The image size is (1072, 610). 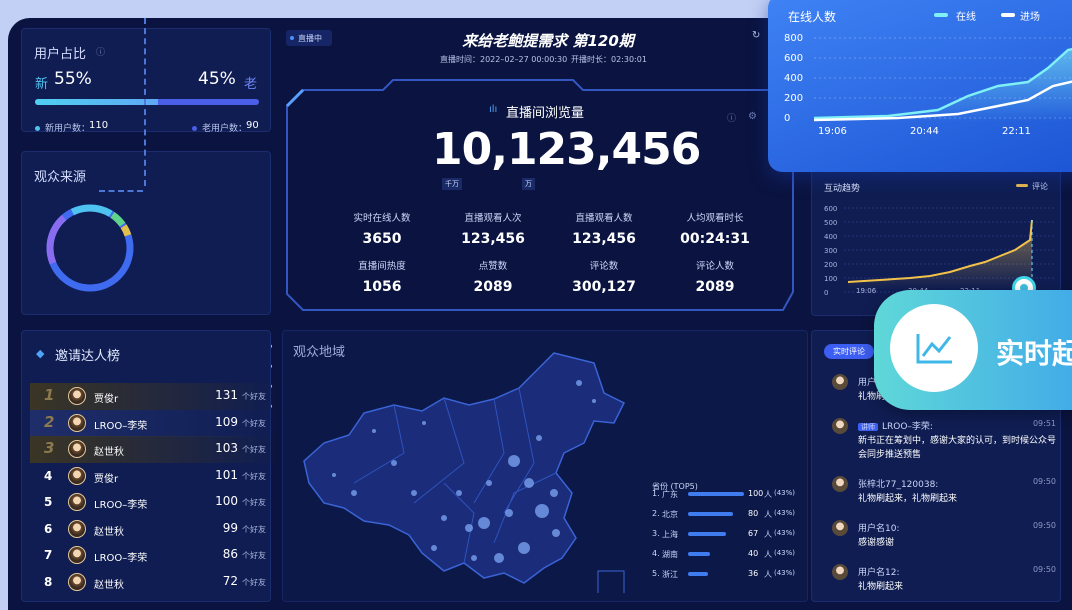 I want to click on online-chart: 800 600 400 200 0 19:06 20:44 22:11, so click(x=928, y=85).